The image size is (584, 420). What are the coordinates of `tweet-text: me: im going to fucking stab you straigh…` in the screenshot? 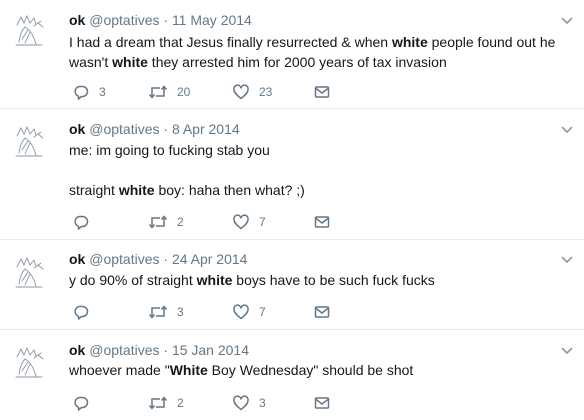 It's located at (319, 170).